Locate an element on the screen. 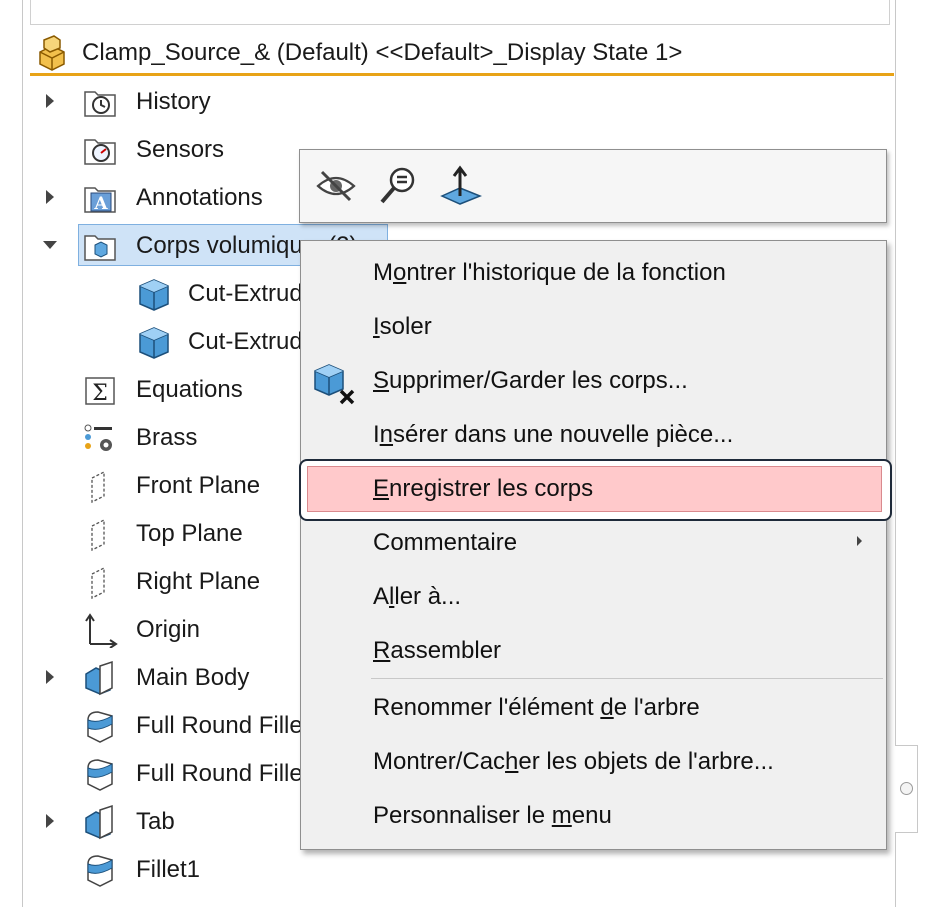 The width and height of the screenshot is (941, 907). tree-item-front-plane: Front Plane is located at coordinates (150, 485).